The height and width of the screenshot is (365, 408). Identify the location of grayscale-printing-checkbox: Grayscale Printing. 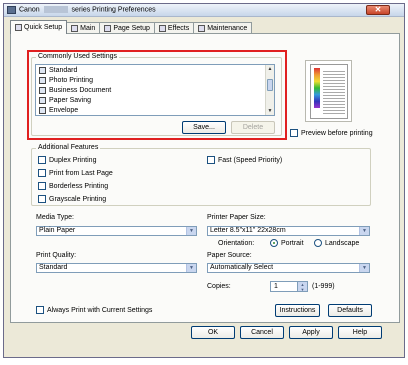
(72, 199).